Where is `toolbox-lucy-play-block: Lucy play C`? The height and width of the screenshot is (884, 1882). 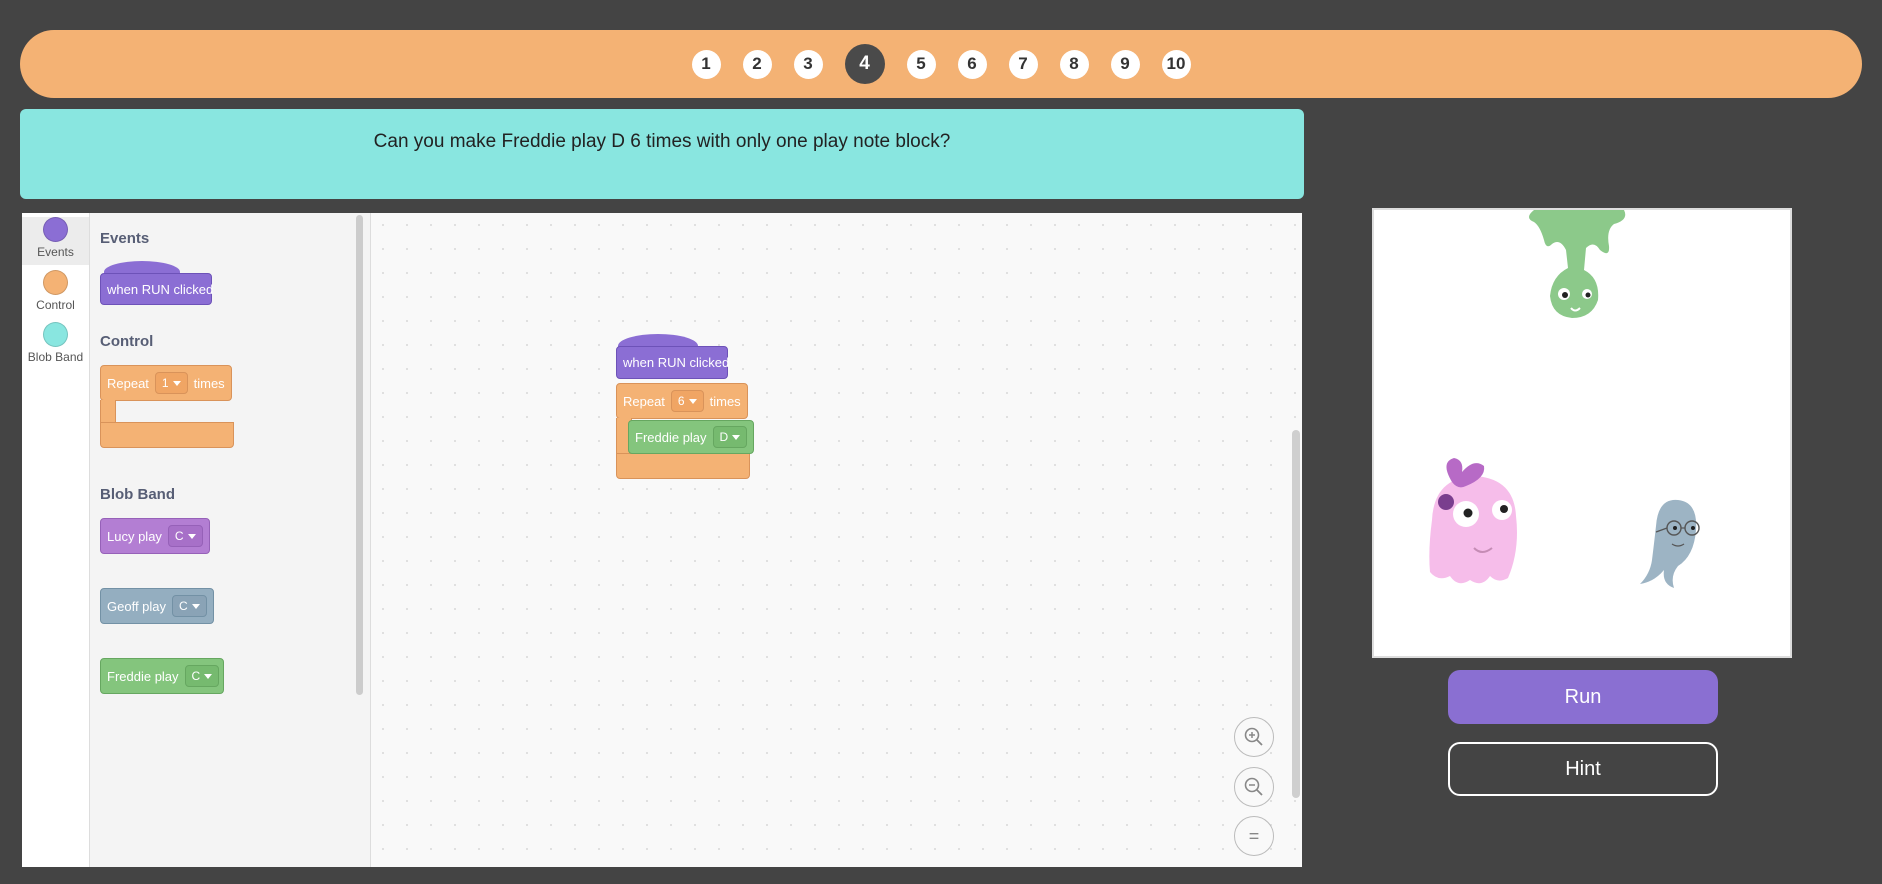
toolbox-lucy-play-block: Lucy play C is located at coordinates (155, 536).